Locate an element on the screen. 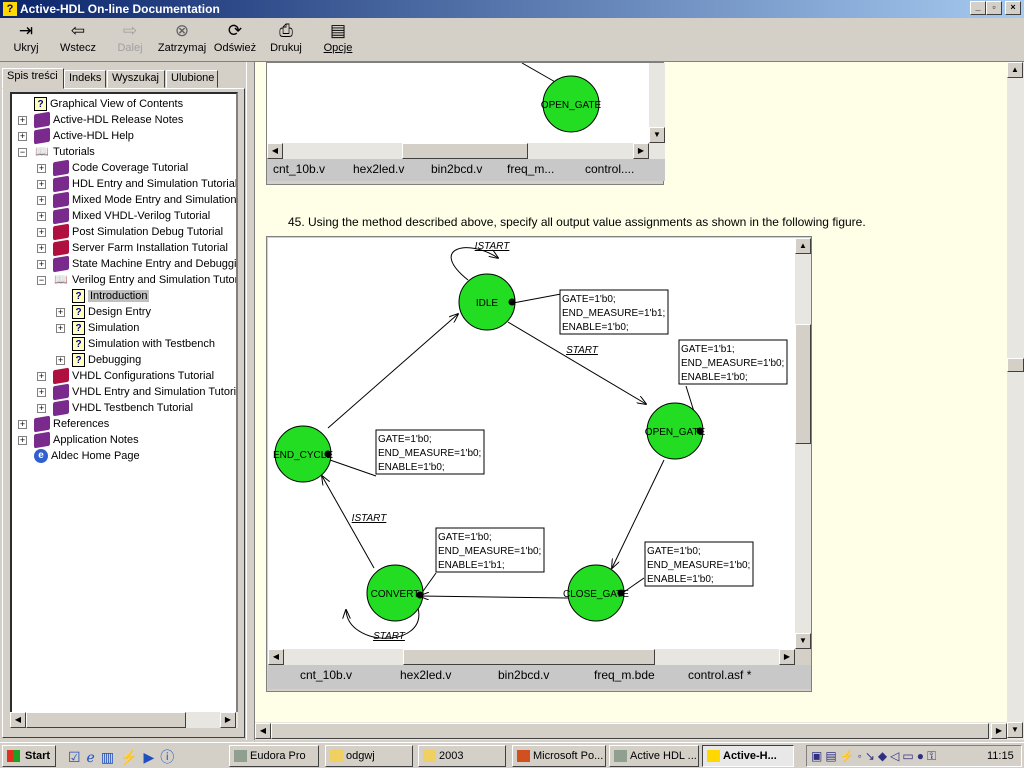  options-button: ▤ Opcje is located at coordinates (338, 37).